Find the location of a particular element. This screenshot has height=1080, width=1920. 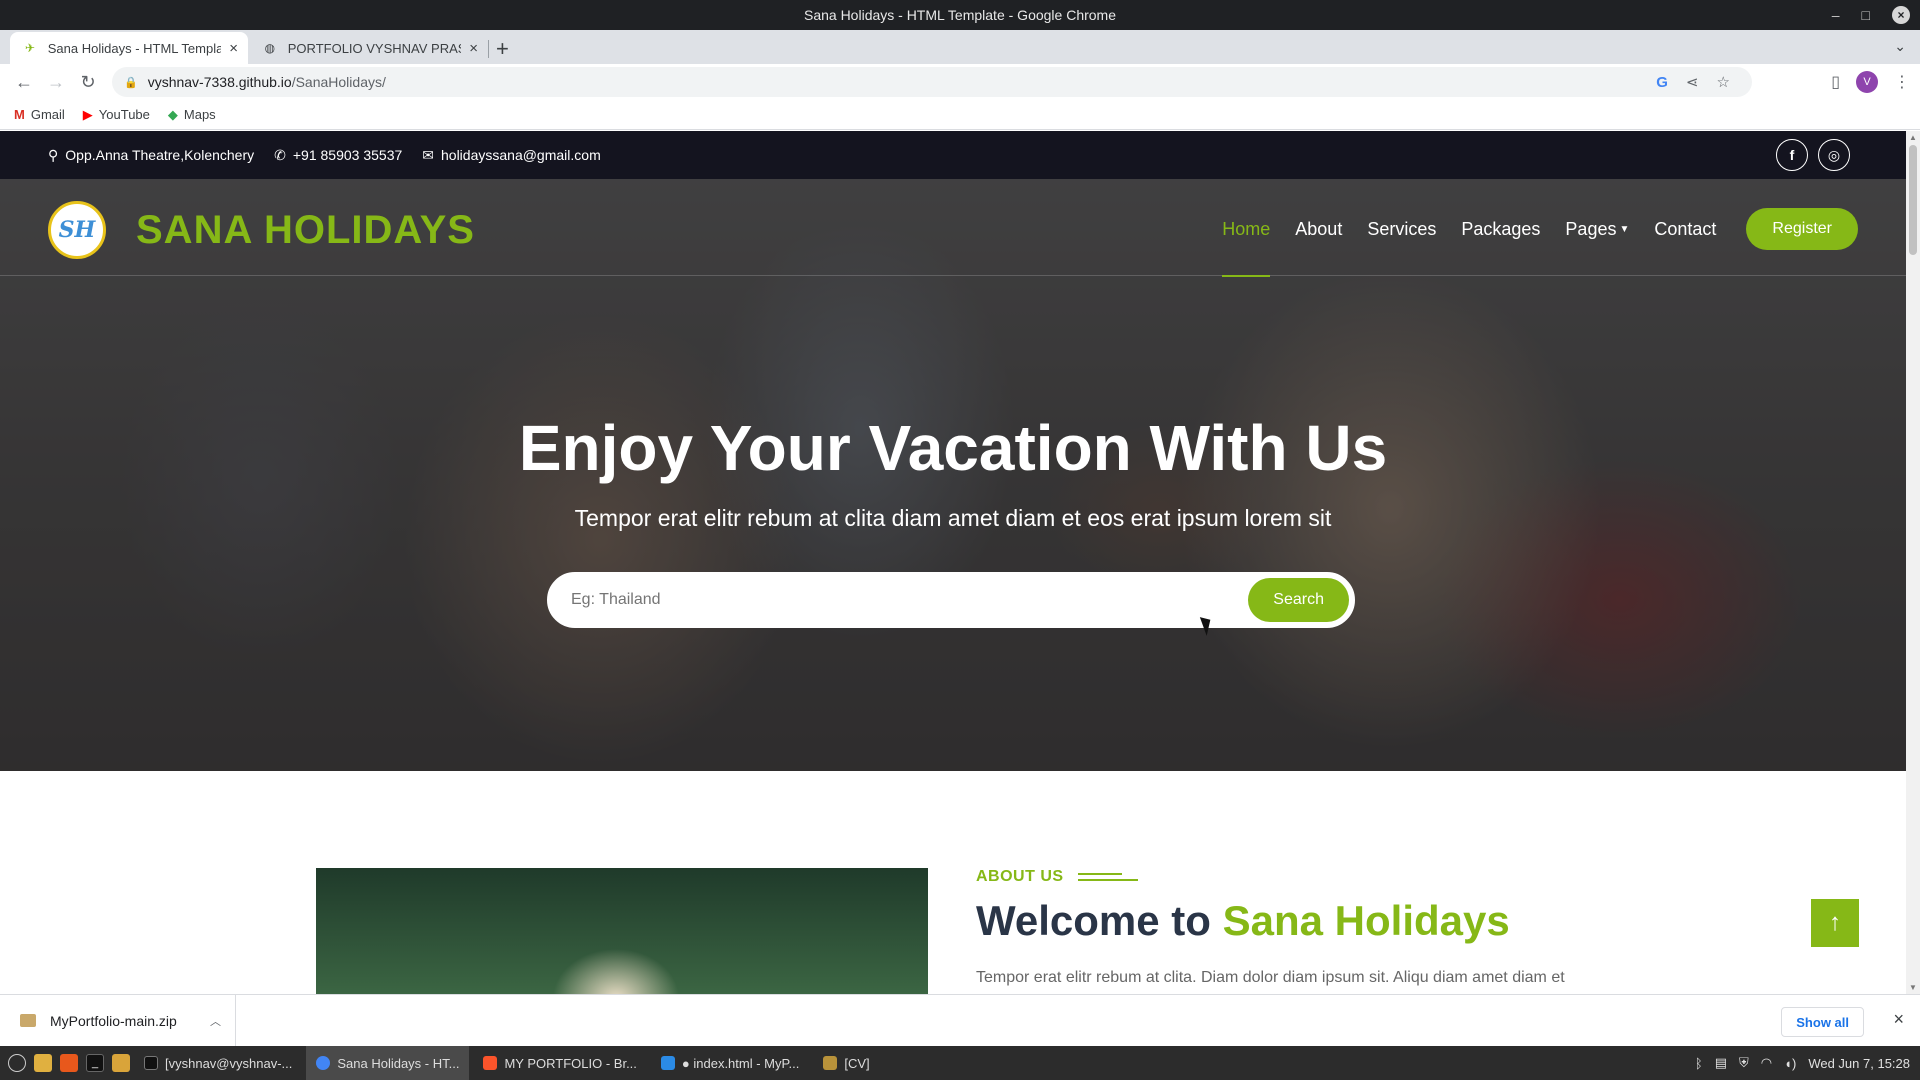

topbar-phone: ✆ +91 85903 35537 is located at coordinates (338, 155).